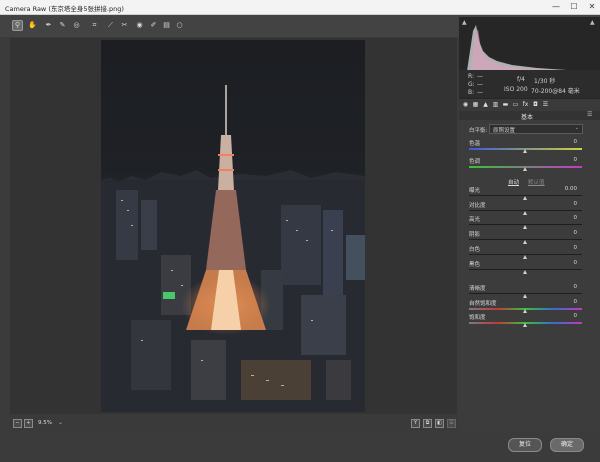 This screenshot has width=600, height=462. Describe the element at coordinates (576, 233) in the screenshot. I see `slider-shadows-value: 0` at that location.